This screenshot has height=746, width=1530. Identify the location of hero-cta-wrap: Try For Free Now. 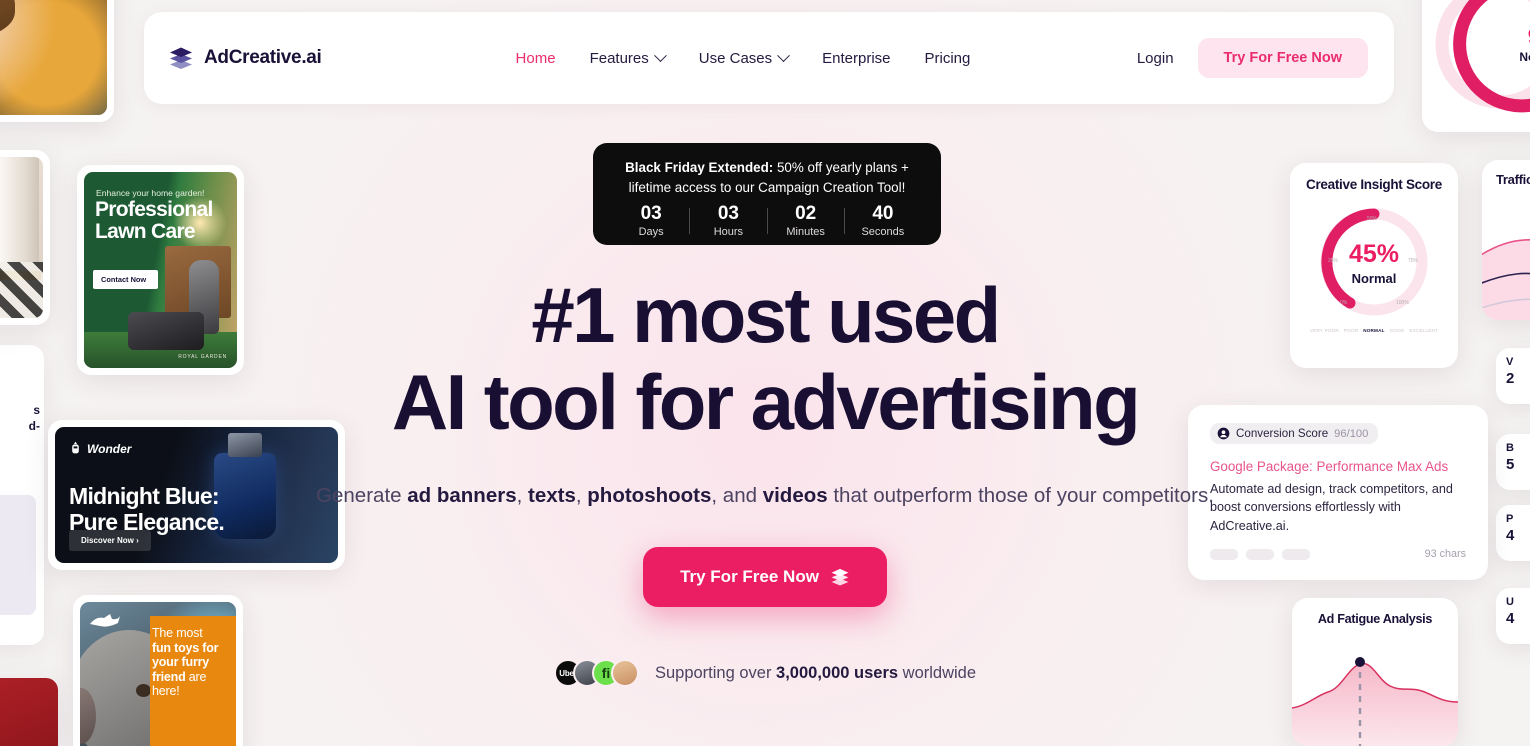
(765, 577).